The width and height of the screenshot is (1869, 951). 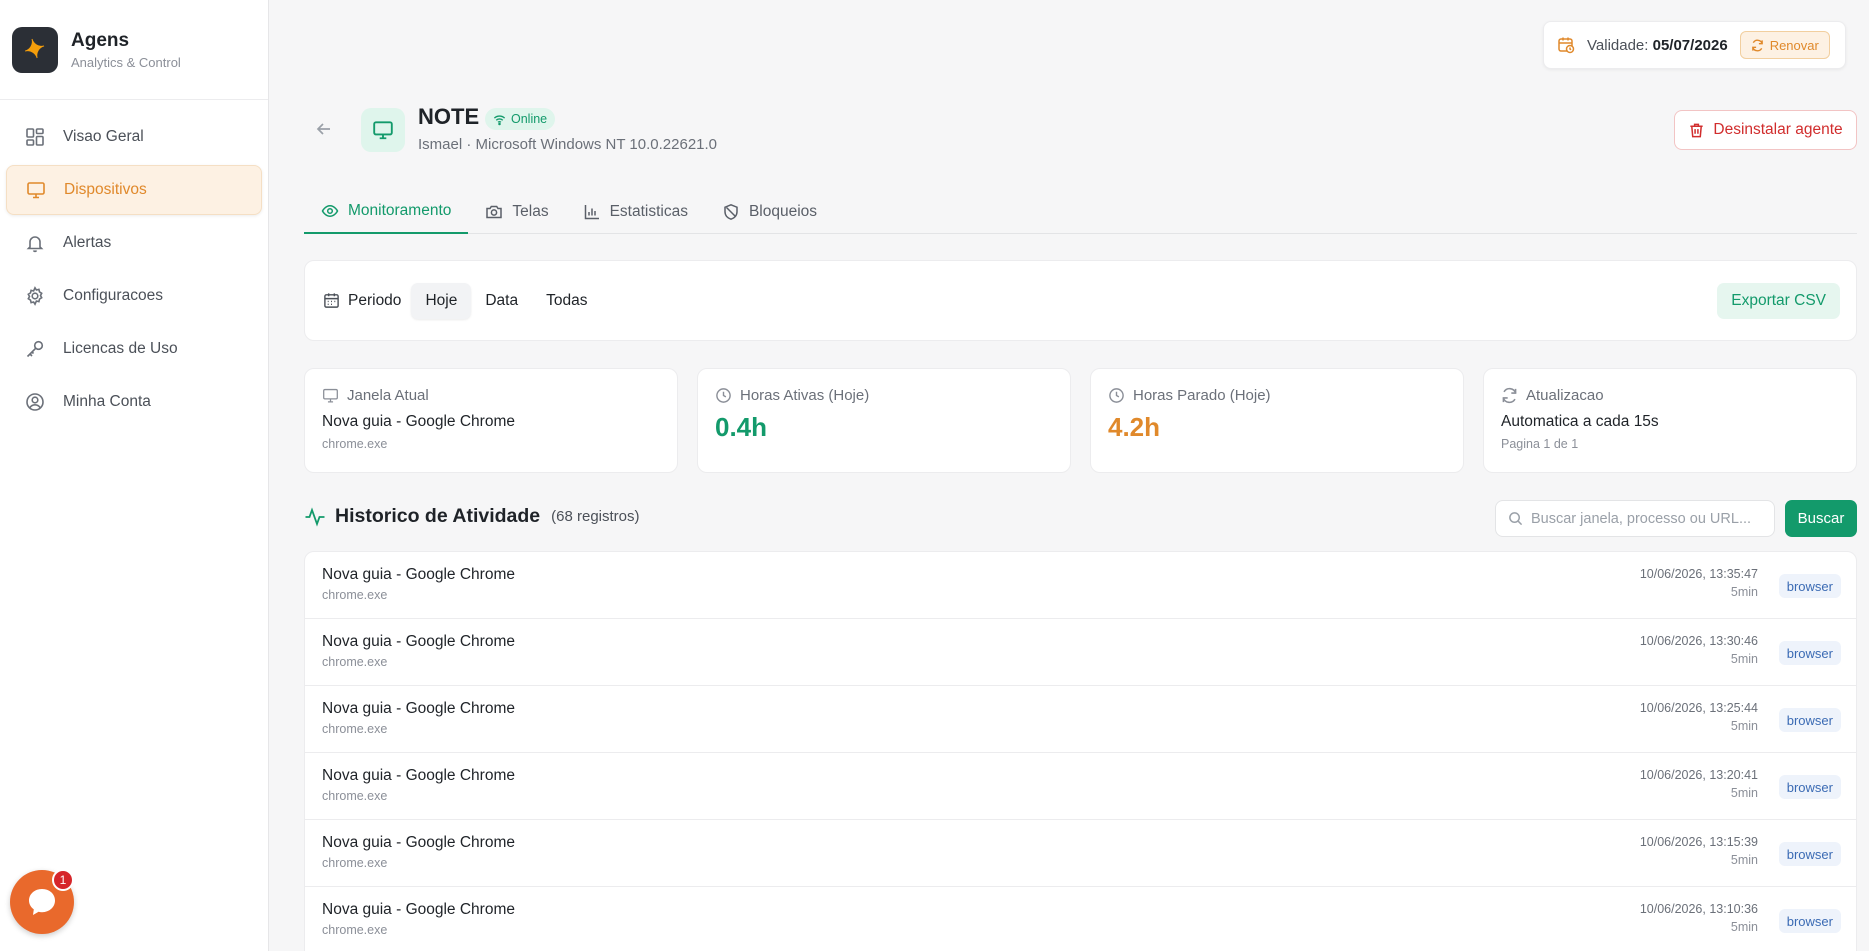 What do you see at coordinates (1540, 444) in the screenshot?
I see `stat-sub: Pagina 1 de 1` at bounding box center [1540, 444].